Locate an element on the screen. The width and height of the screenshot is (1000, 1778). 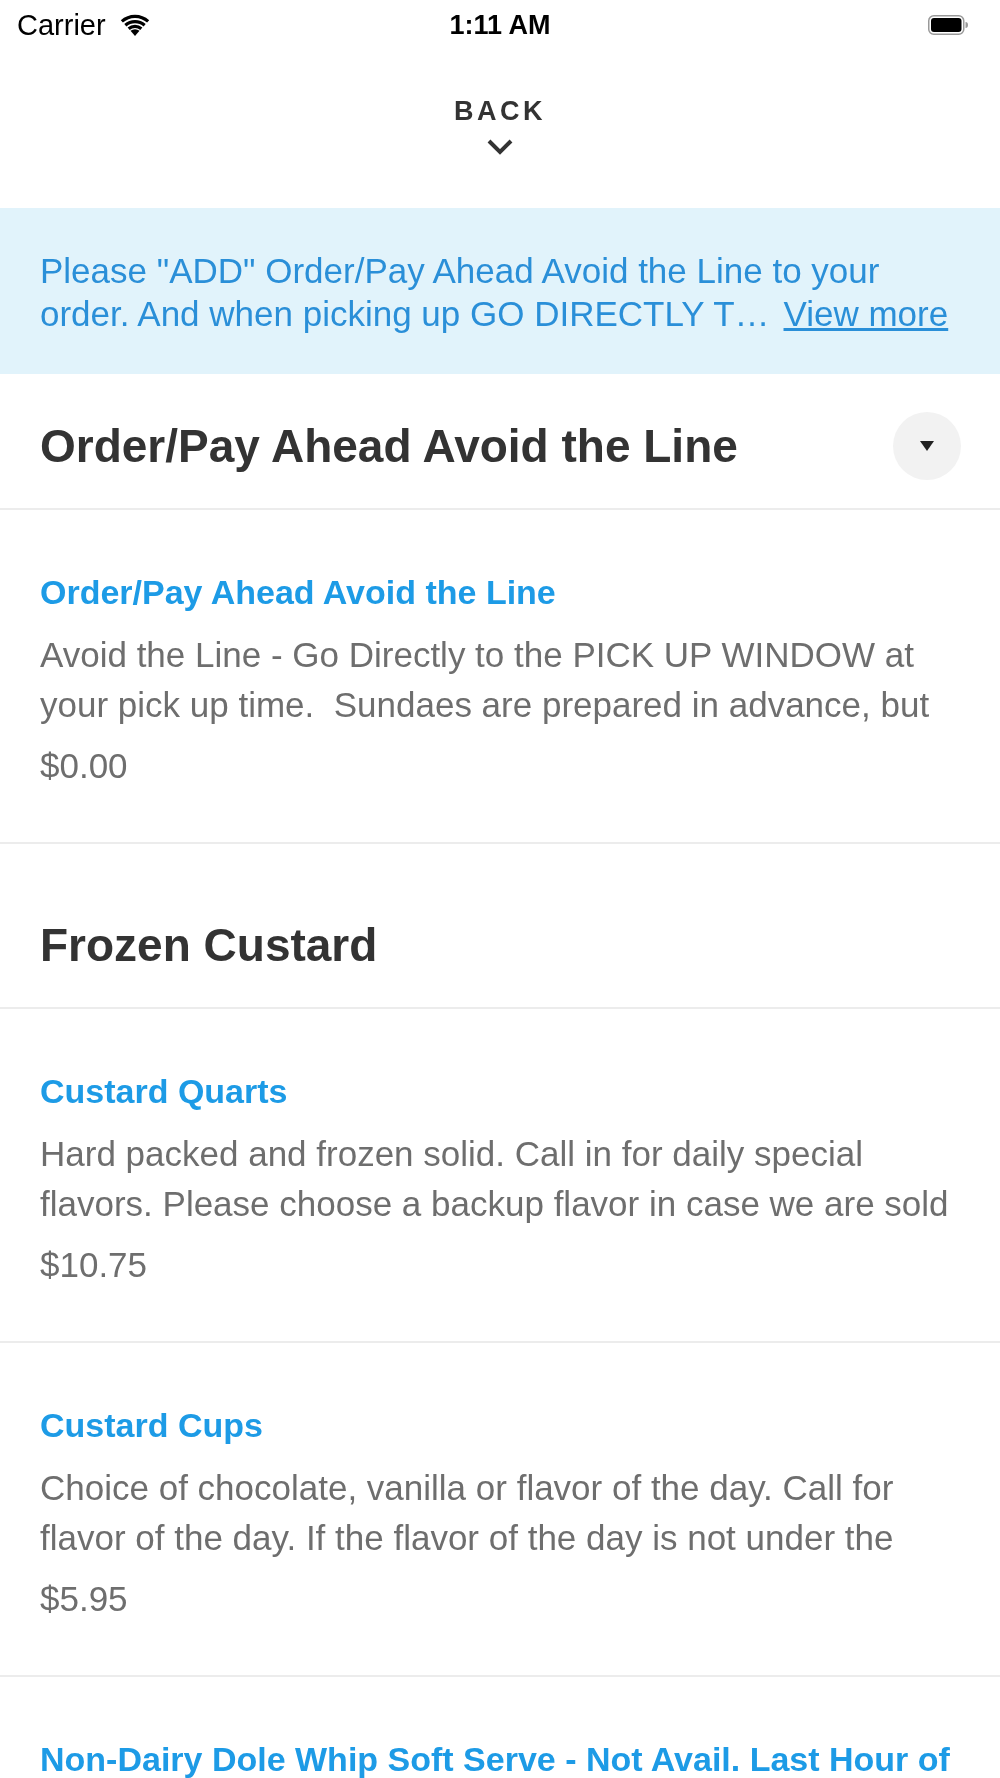
clock-time: 1:11 AM is located at coordinates (500, 25).